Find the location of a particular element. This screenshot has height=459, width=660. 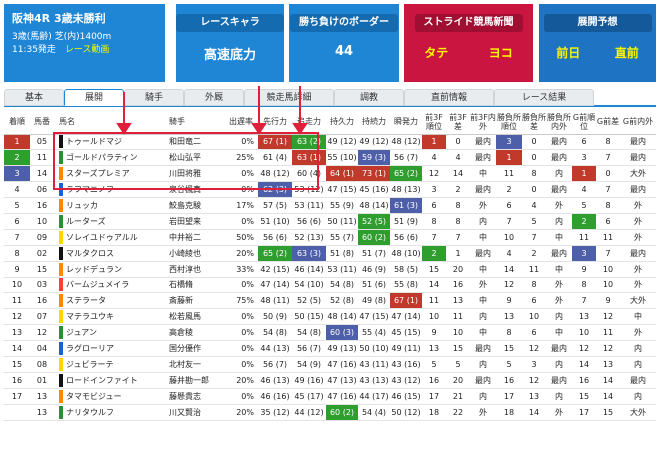

horse-name-link: ラフマニノフ is located at coordinates (110, 190).